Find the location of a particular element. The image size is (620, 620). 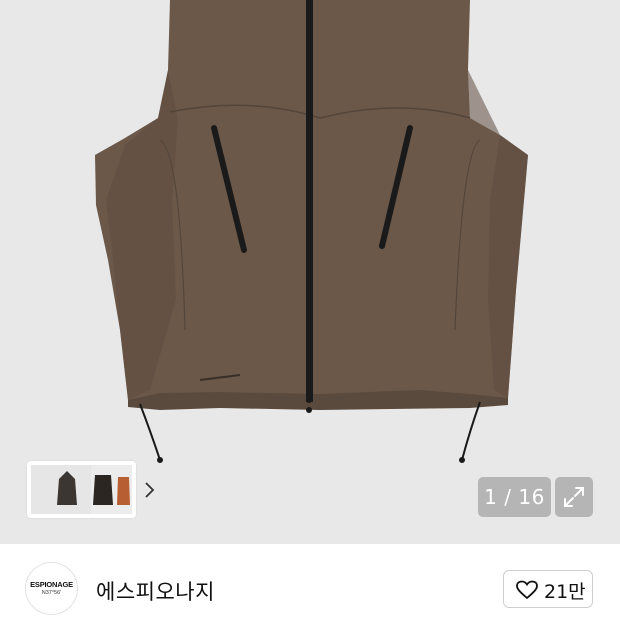

seller-logo: ESPIONAGE N37°56' is located at coordinates (51, 588).